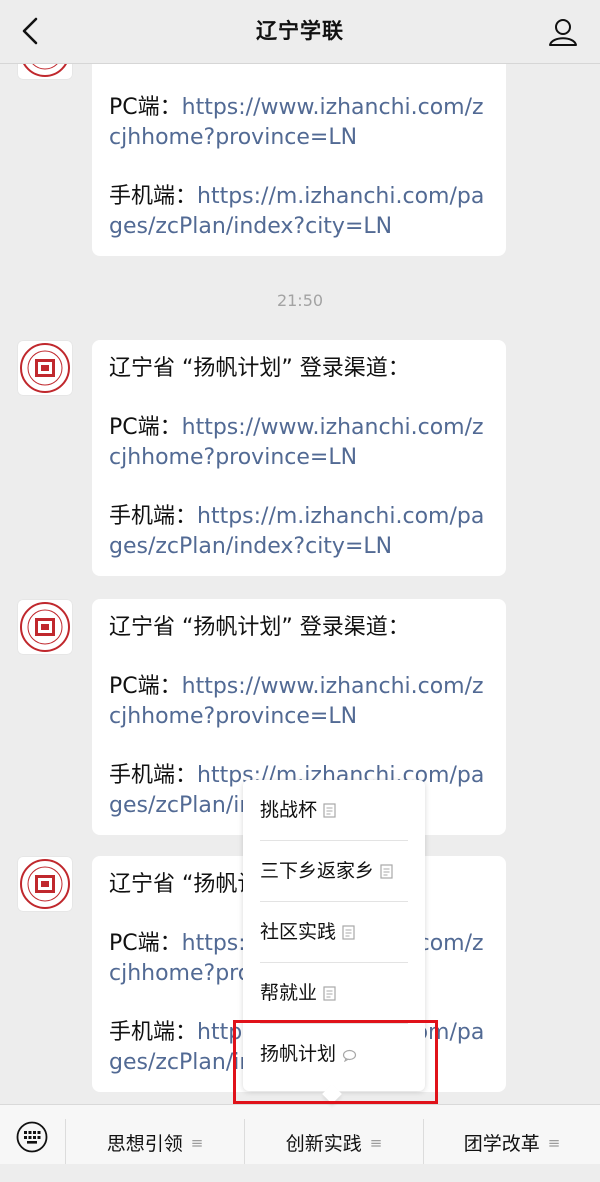 The image size is (600, 1182). What do you see at coordinates (335, 1062) in the screenshot?
I see `highlight-box` at bounding box center [335, 1062].